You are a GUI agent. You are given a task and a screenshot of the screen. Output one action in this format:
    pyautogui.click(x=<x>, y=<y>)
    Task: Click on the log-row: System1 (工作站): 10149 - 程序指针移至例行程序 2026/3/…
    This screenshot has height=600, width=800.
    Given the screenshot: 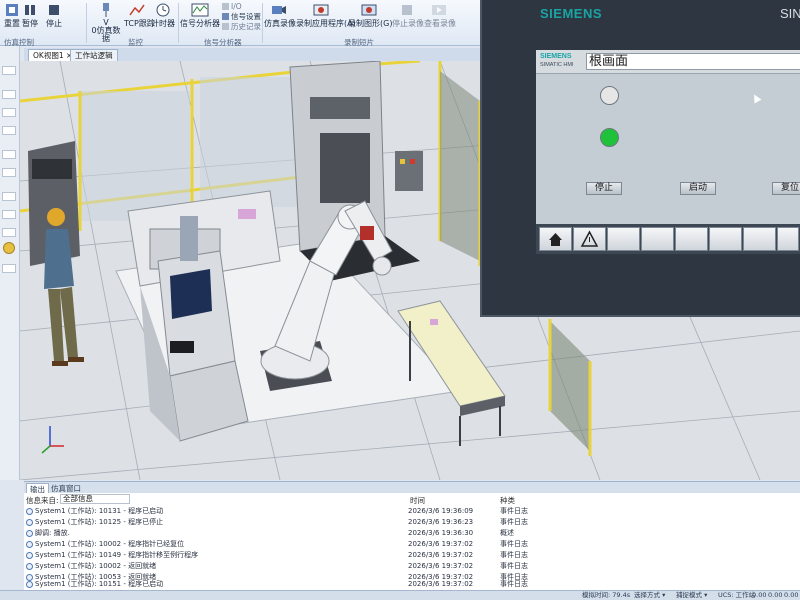 What is the action you would take?
    pyautogui.click(x=286, y=555)
    